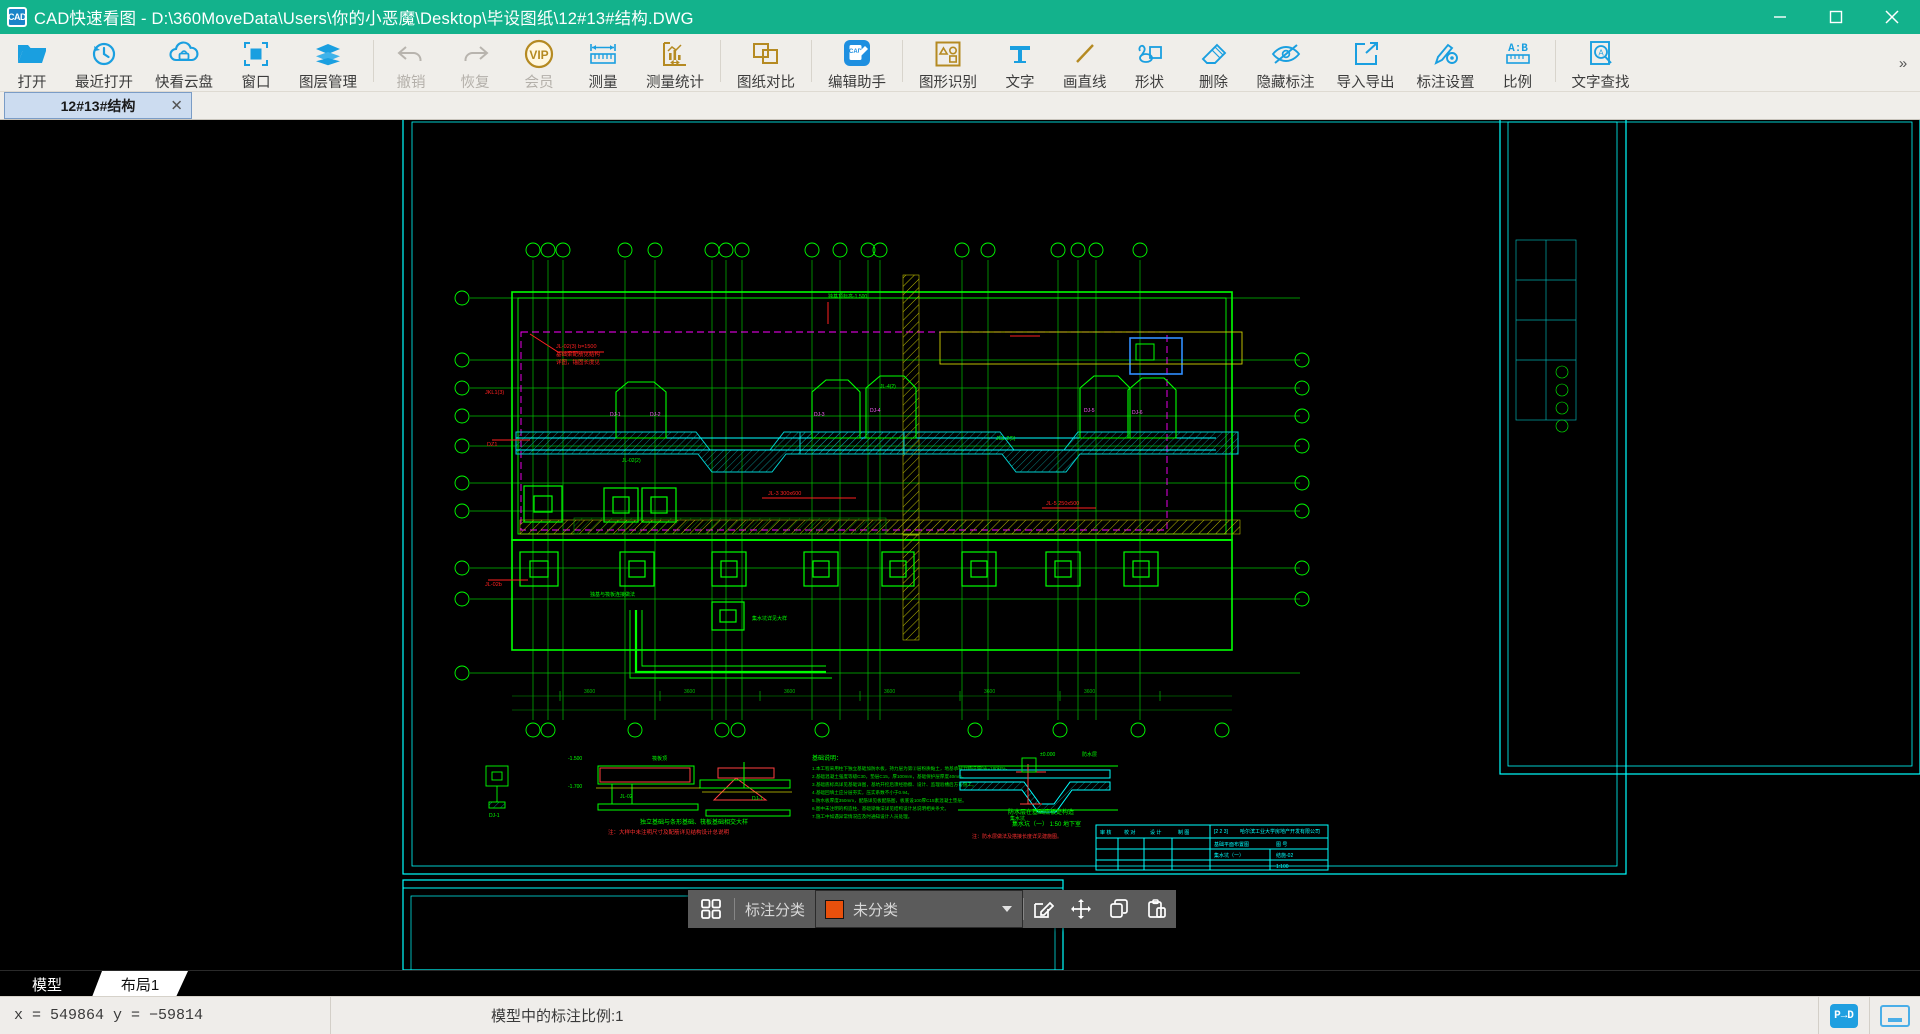 This screenshot has height=1034, width=1920. What do you see at coordinates (889, 800) in the screenshot?
I see `svg-text:5.防水板厚度350mm，配筋详见板配筋图，板底设100厚C: 5.防水板厚度350mm，配筋详见板配筋图，板底设100厚C15素混凝土垫层。` at bounding box center [889, 800].